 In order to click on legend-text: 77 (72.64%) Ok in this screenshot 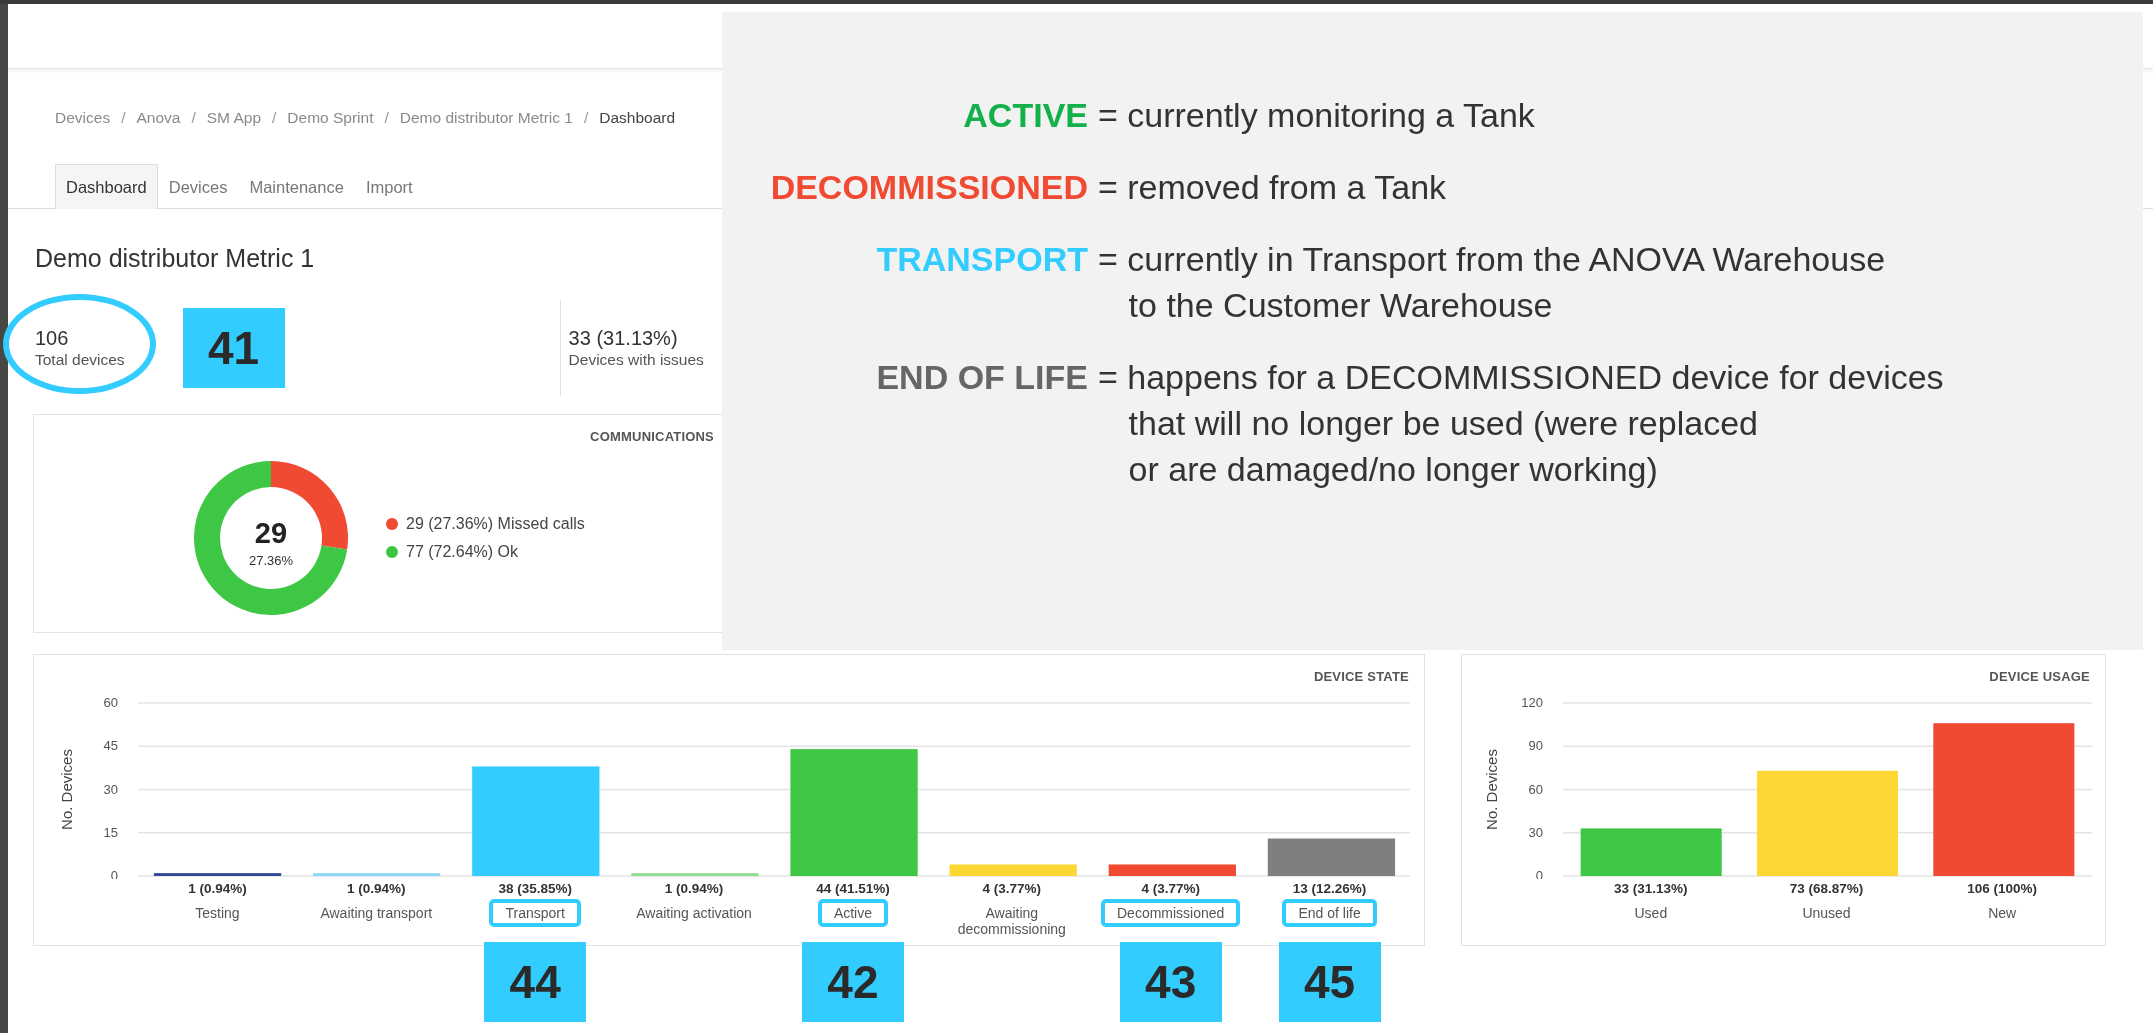, I will do `click(462, 552)`.